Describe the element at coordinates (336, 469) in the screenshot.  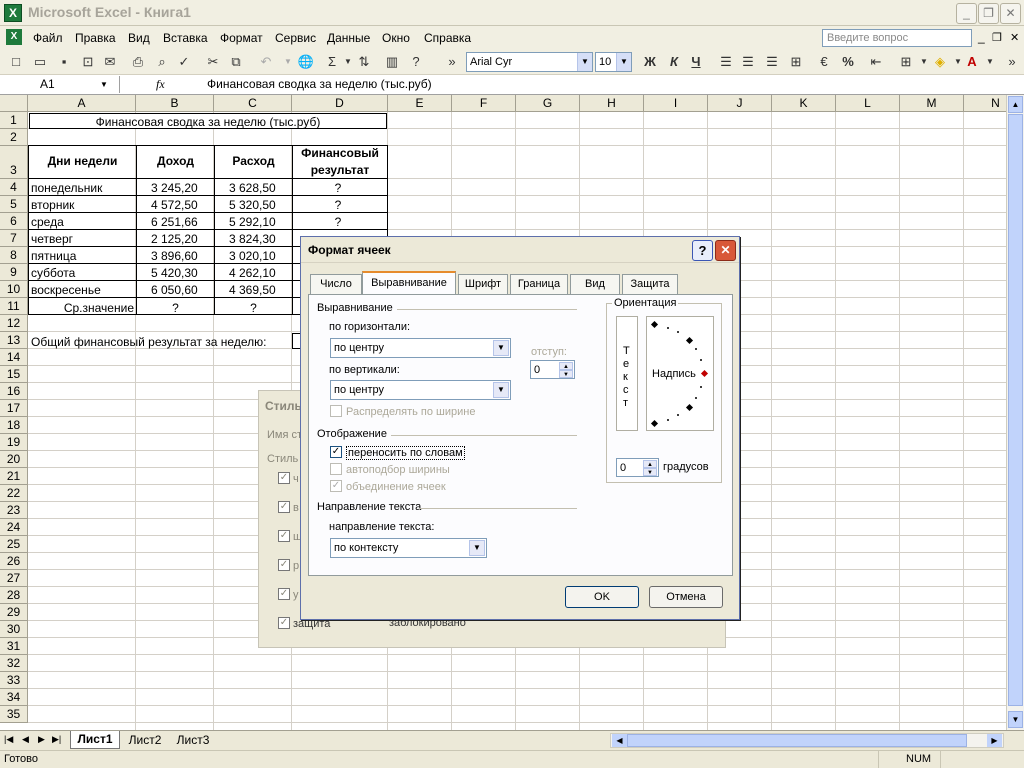
I see `shrink-checkbox` at that location.